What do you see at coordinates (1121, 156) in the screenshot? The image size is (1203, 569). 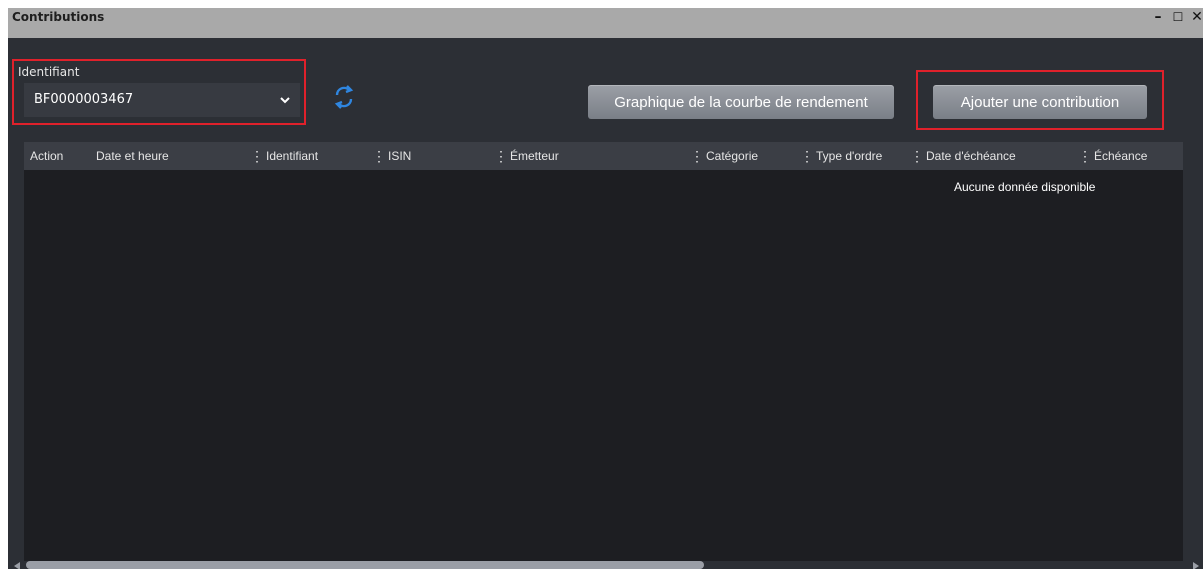 I see `column-label: Échéance` at bounding box center [1121, 156].